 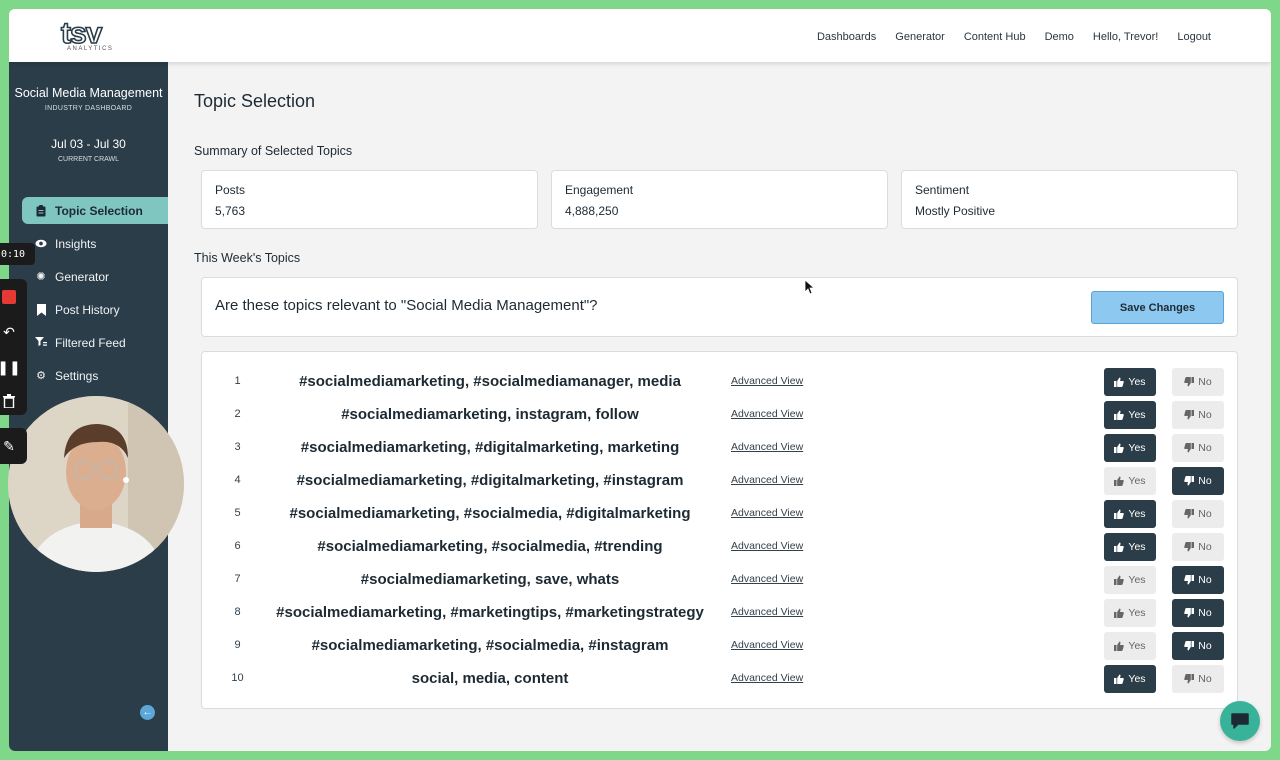 What do you see at coordinates (369, 199) in the screenshot?
I see `posts-card: Posts 5,763` at bounding box center [369, 199].